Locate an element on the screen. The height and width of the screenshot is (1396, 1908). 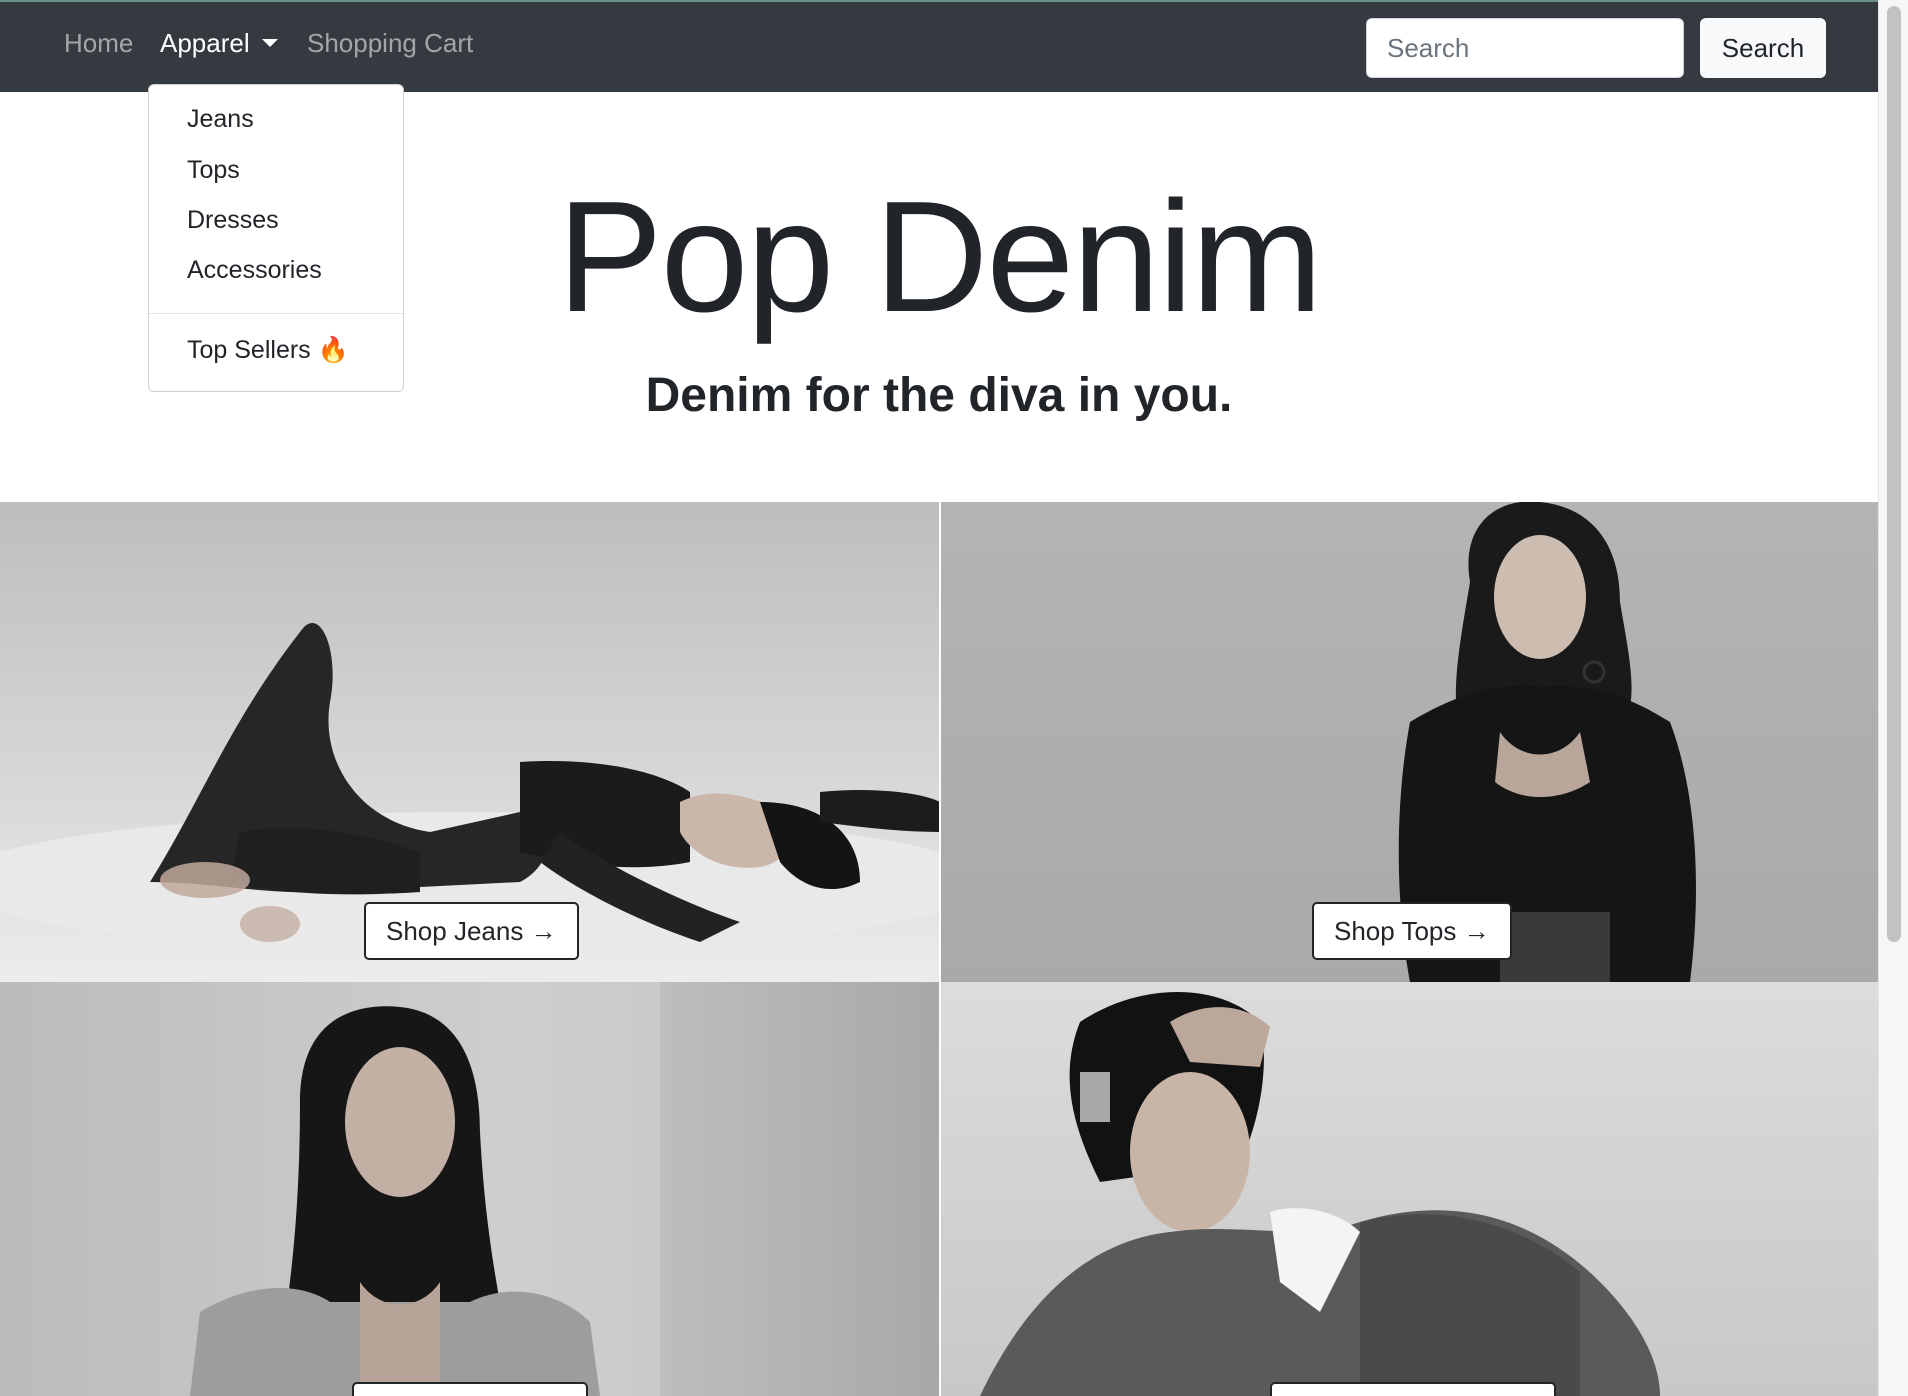
dropdown-item-accessories: Accessories is located at coordinates (276, 270).